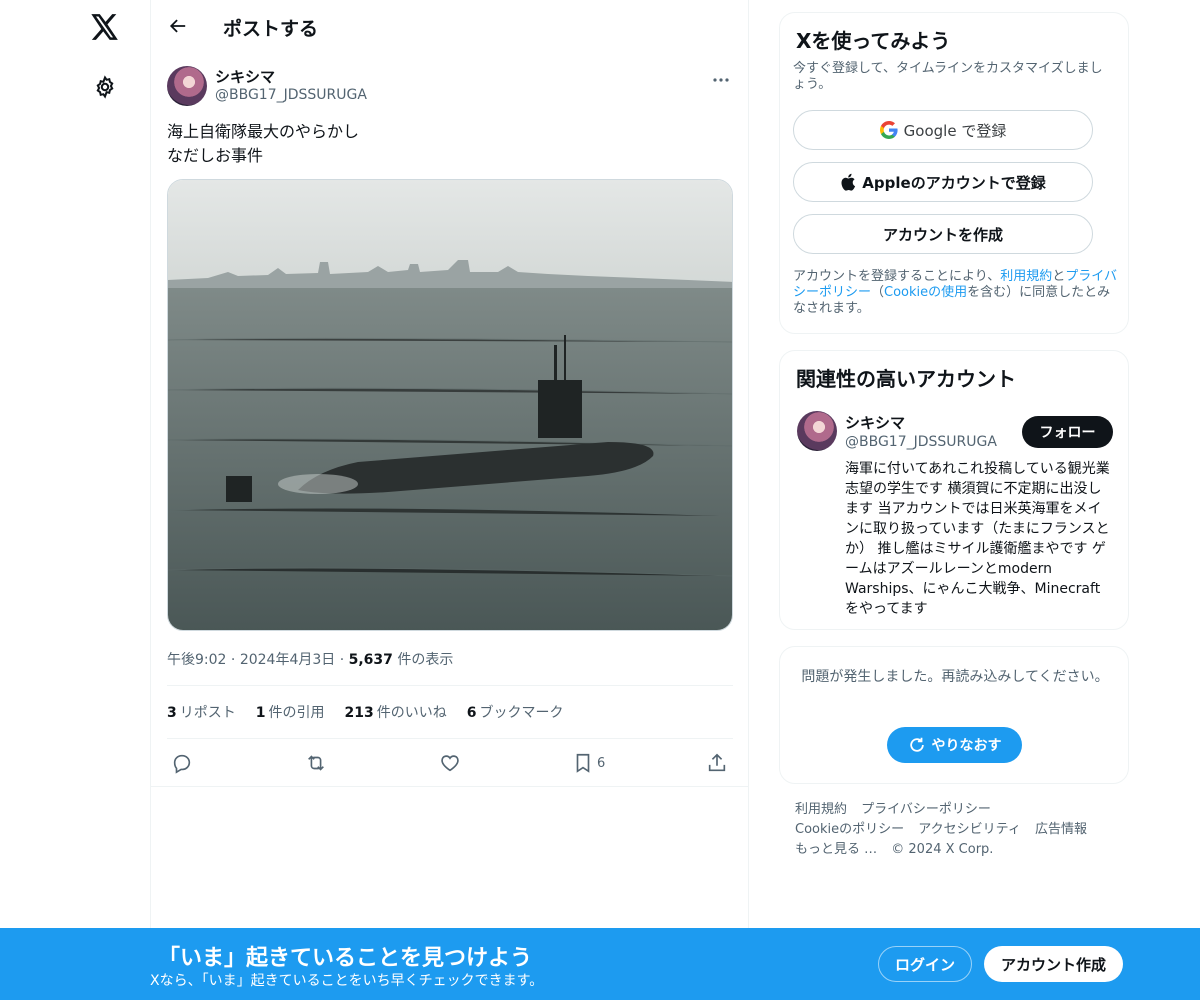 The width and height of the screenshot is (1200, 1000). What do you see at coordinates (105, 27) in the screenshot?
I see `x-logo-icon` at bounding box center [105, 27].